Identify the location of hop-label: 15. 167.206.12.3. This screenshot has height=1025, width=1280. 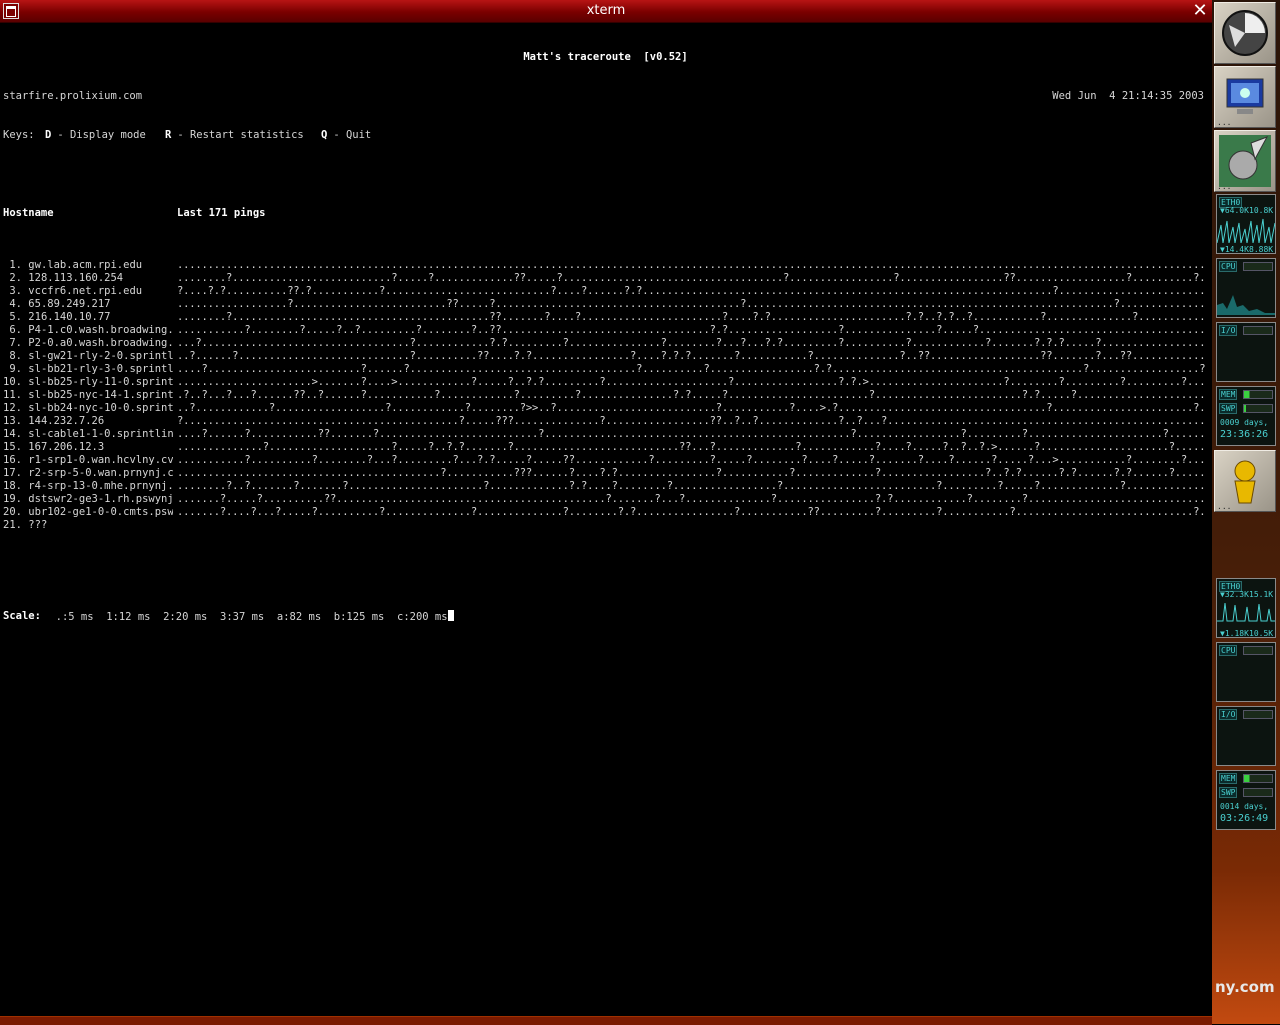
(88, 447).